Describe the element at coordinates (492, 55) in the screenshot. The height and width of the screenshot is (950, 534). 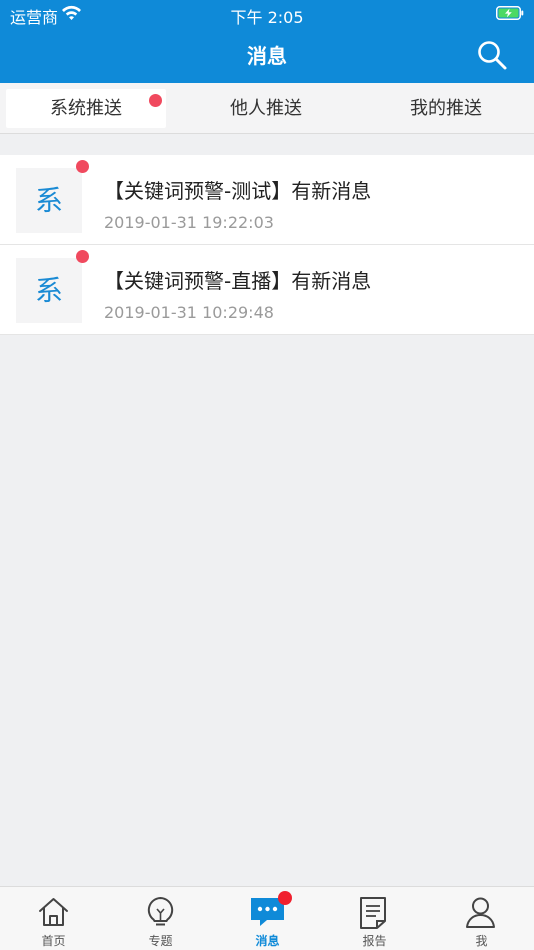
I see `search-icon` at that location.